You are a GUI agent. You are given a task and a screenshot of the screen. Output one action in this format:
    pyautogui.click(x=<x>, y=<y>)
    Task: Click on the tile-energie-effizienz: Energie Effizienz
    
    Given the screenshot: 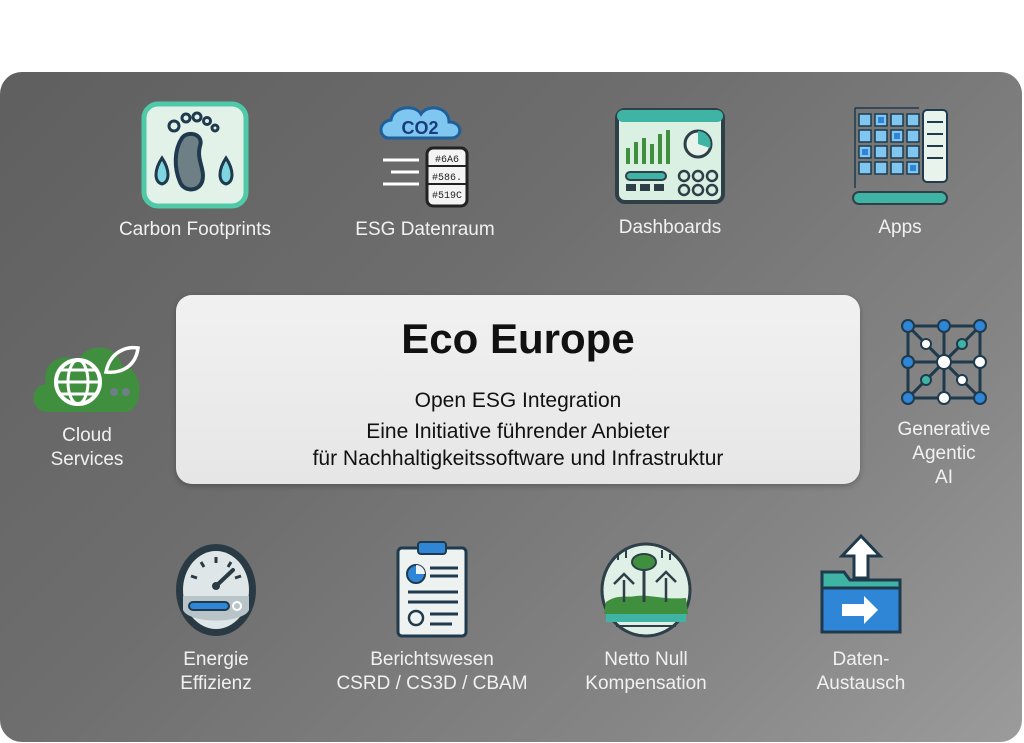 What is the action you would take?
    pyautogui.click(x=216, y=618)
    